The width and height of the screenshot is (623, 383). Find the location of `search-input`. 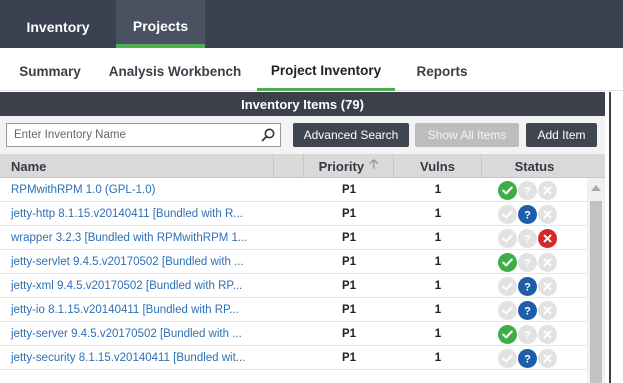

search-input is located at coordinates (129, 135).